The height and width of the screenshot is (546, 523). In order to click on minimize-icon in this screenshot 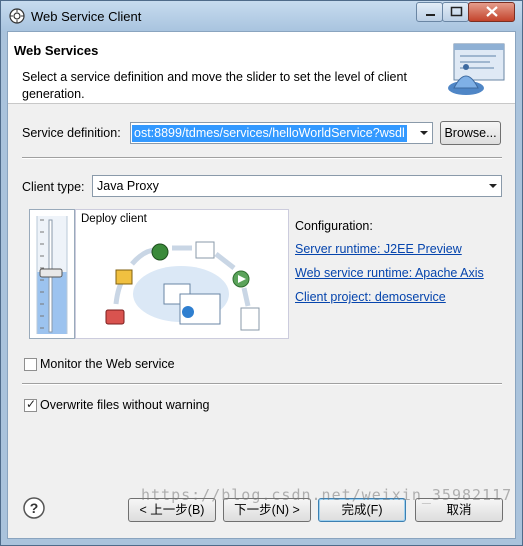, I will do `click(430, 15)`.